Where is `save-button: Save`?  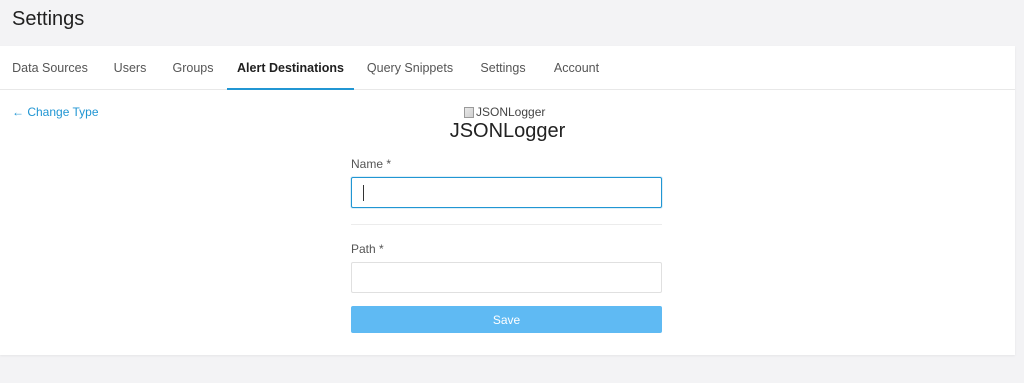
save-button: Save is located at coordinates (506, 319).